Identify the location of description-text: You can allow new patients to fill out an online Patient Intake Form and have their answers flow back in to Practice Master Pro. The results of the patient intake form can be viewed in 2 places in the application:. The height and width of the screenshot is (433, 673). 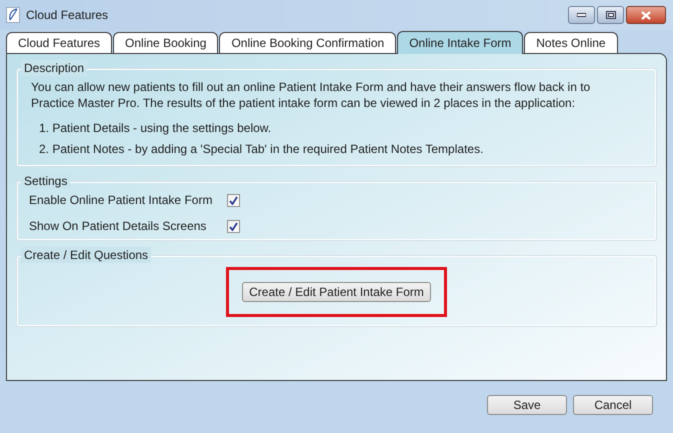
(311, 95).